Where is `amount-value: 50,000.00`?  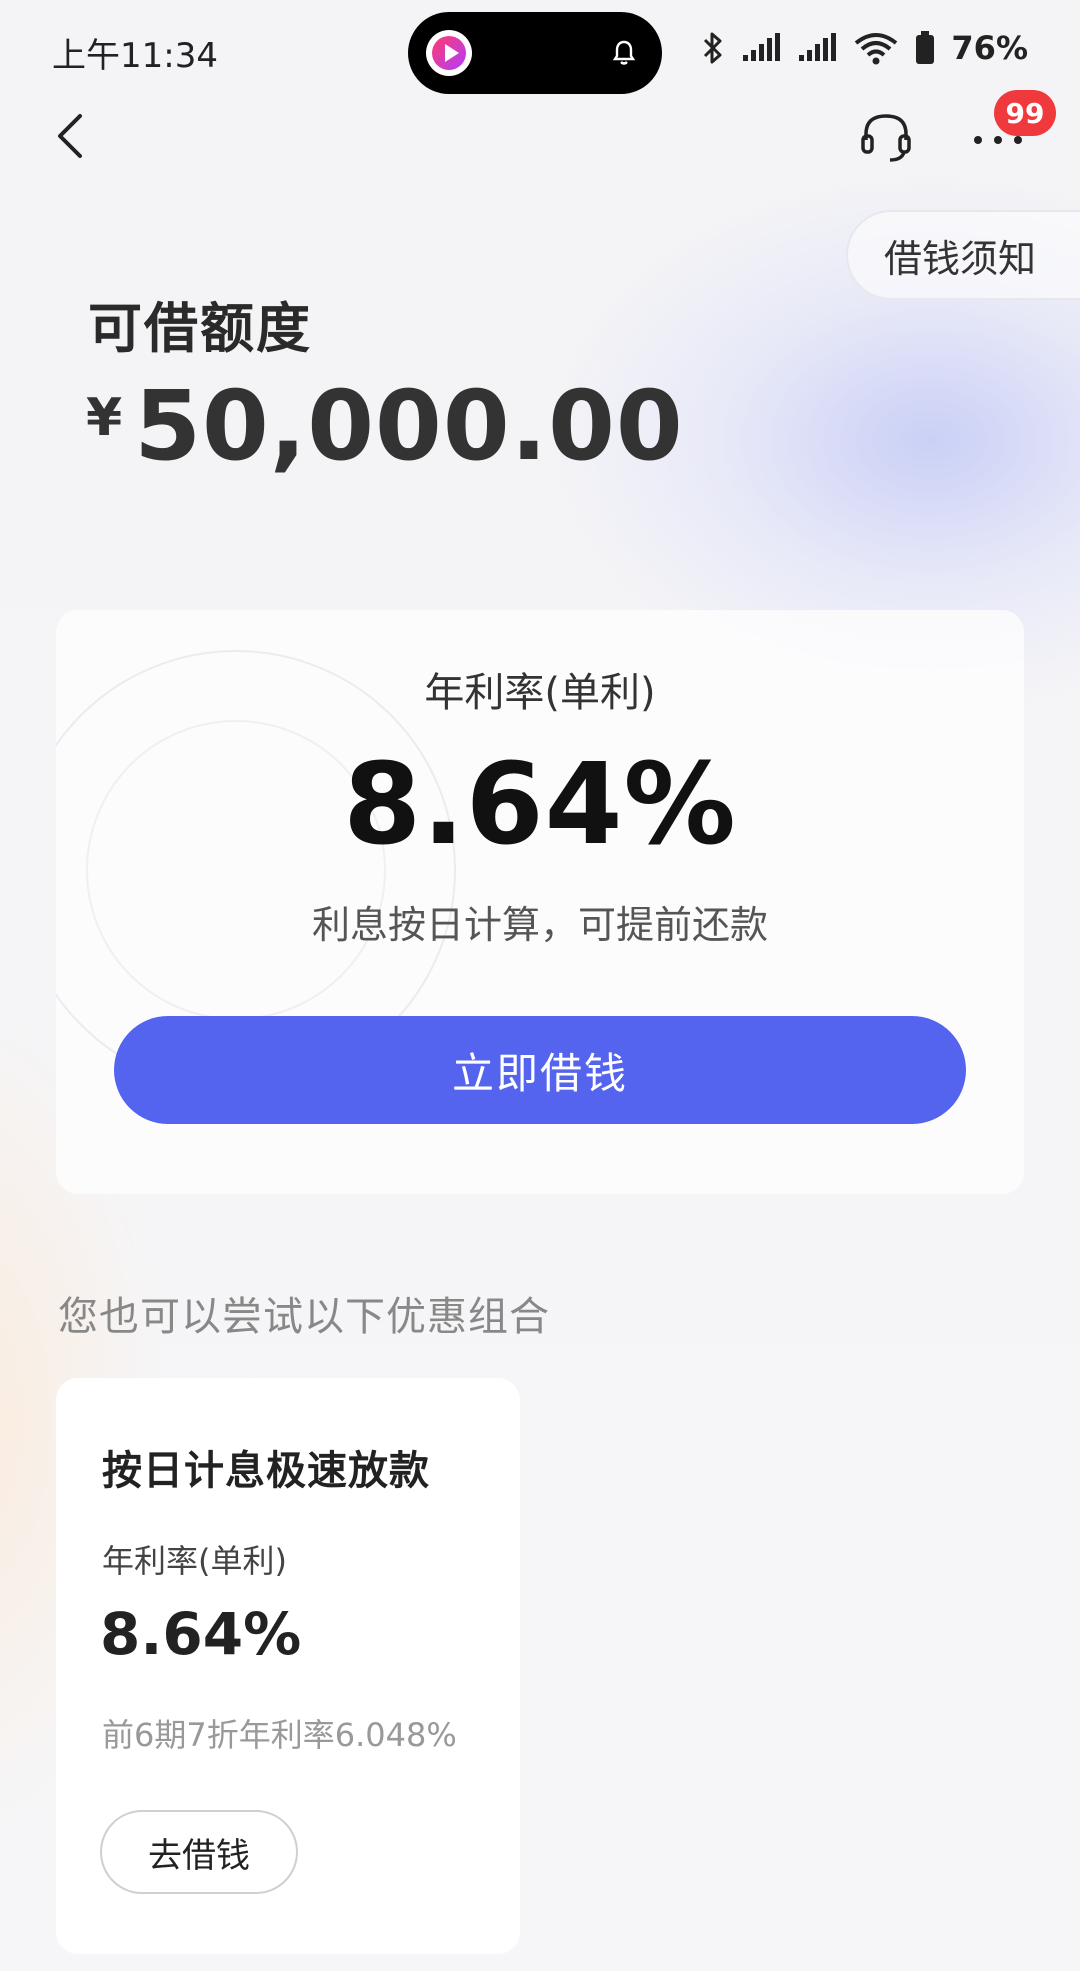 amount-value: 50,000.00 is located at coordinates (409, 426).